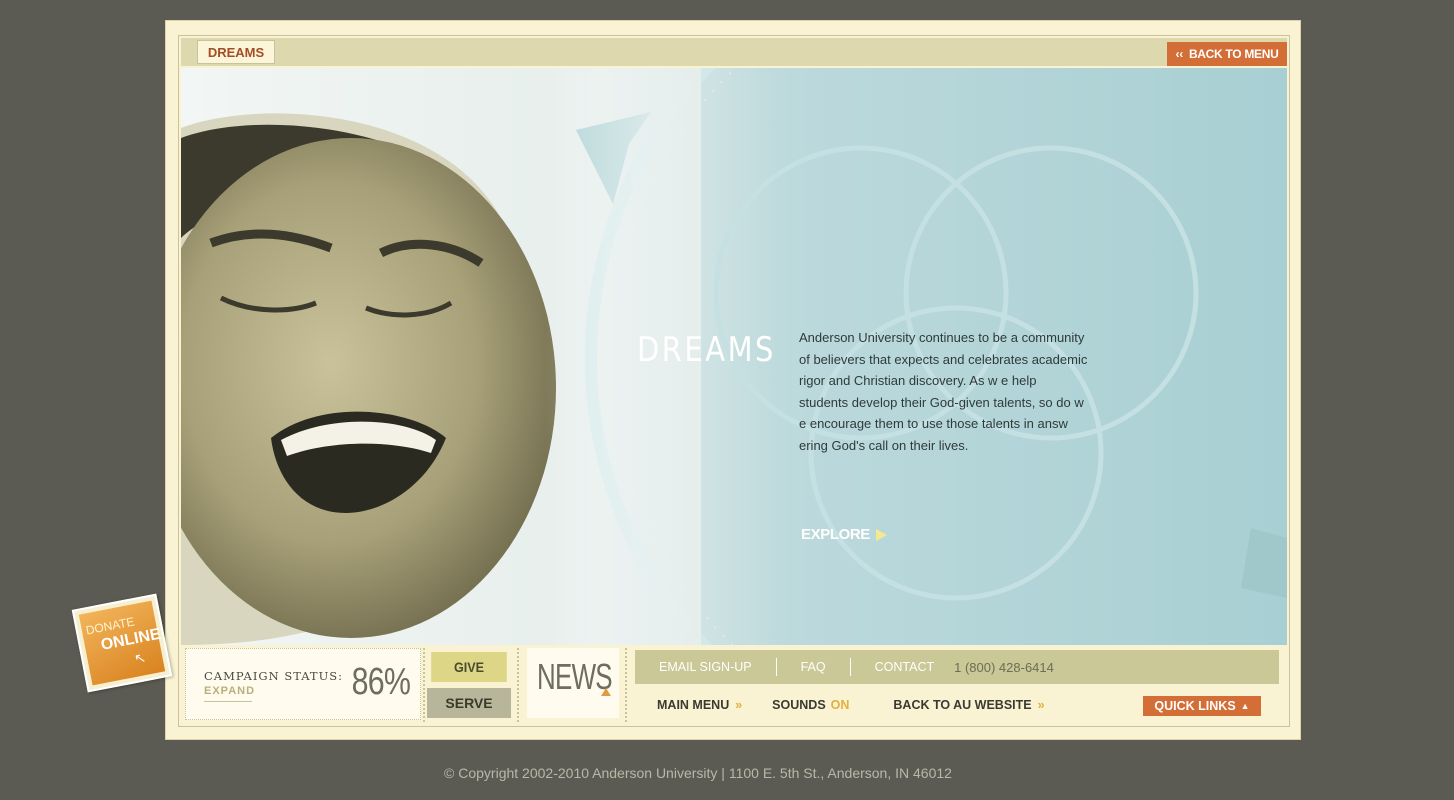 This screenshot has height=800, width=1454. What do you see at coordinates (236, 52) in the screenshot?
I see `section-tab-dreams: DREAMS` at bounding box center [236, 52].